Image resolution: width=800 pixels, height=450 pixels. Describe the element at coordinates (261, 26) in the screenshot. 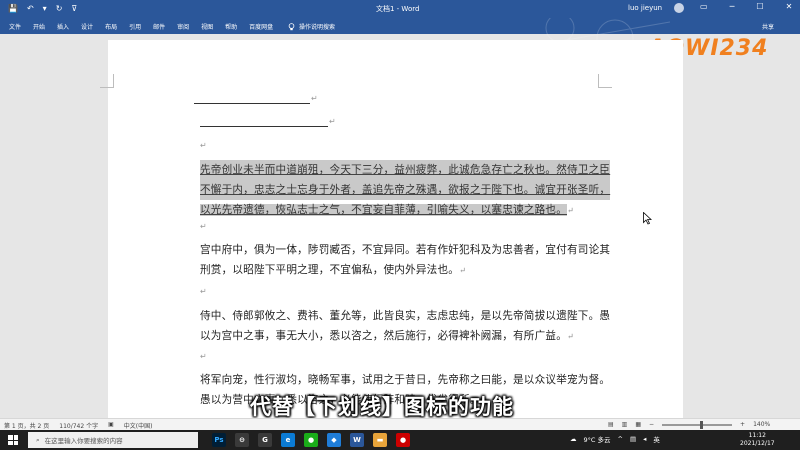

I see `tab-baidu-netdisk: 百度网盘` at that location.